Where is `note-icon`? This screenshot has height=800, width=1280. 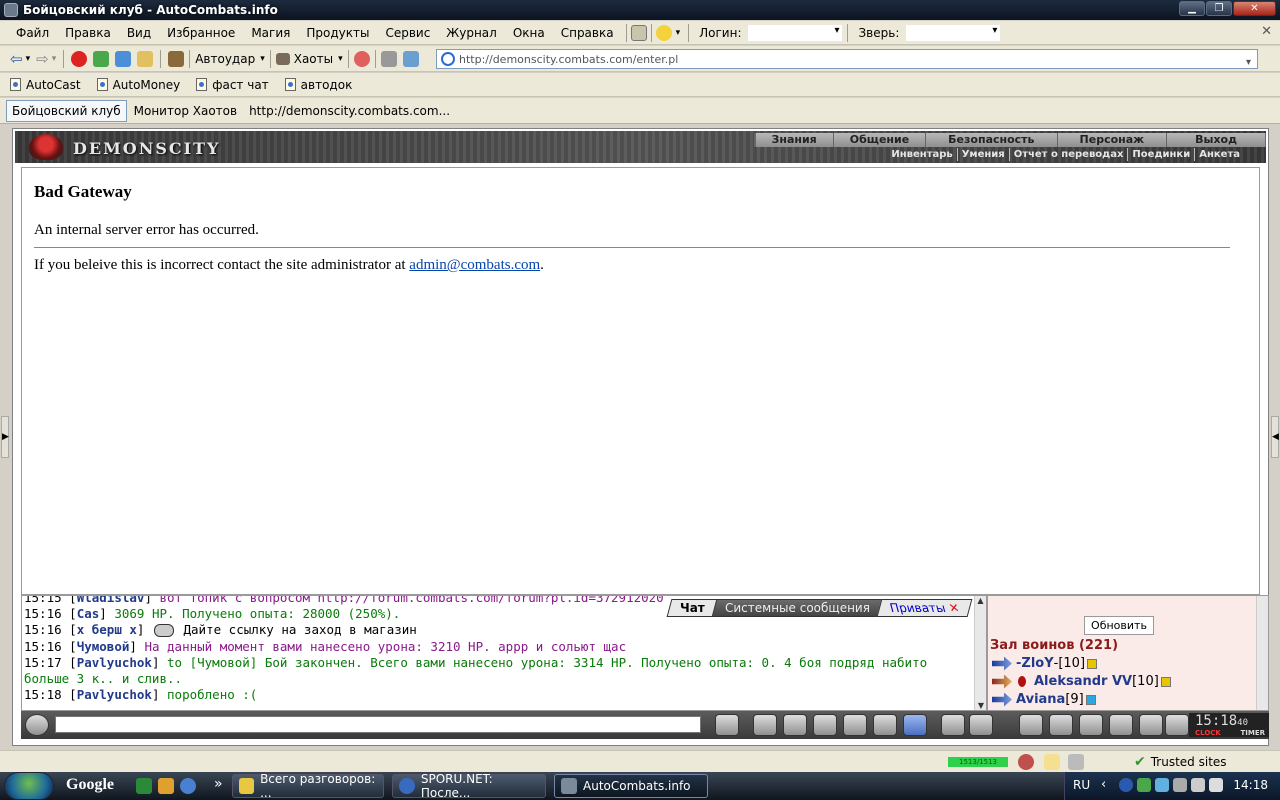
note-icon is located at coordinates (1052, 762).